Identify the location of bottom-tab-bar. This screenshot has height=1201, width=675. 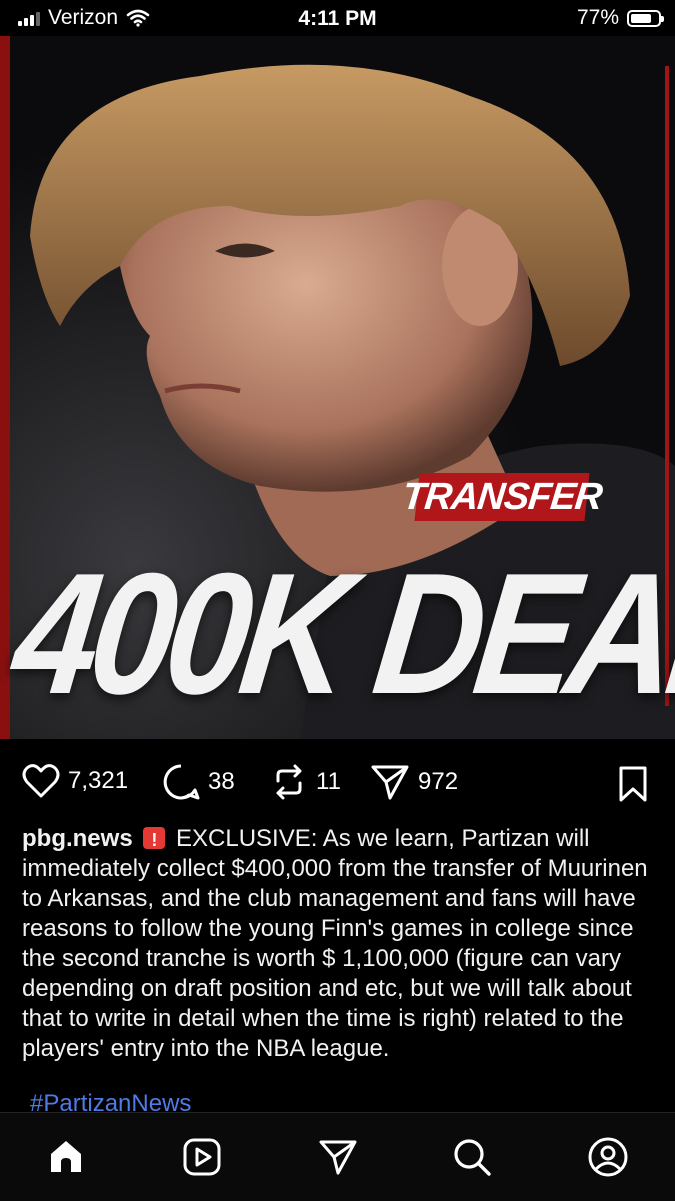
(337, 1156).